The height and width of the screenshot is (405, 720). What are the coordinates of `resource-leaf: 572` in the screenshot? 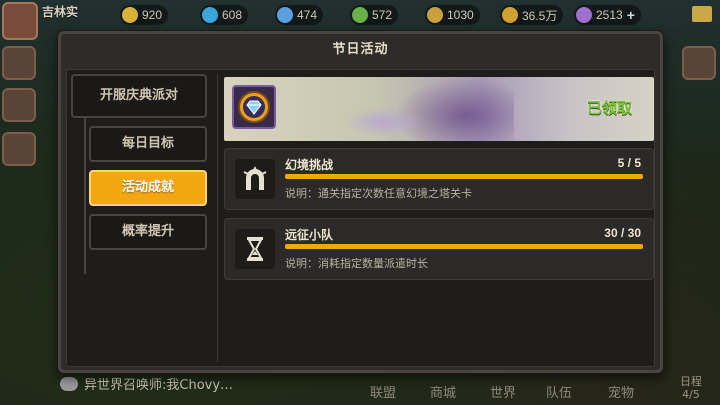 It's located at (374, 15).